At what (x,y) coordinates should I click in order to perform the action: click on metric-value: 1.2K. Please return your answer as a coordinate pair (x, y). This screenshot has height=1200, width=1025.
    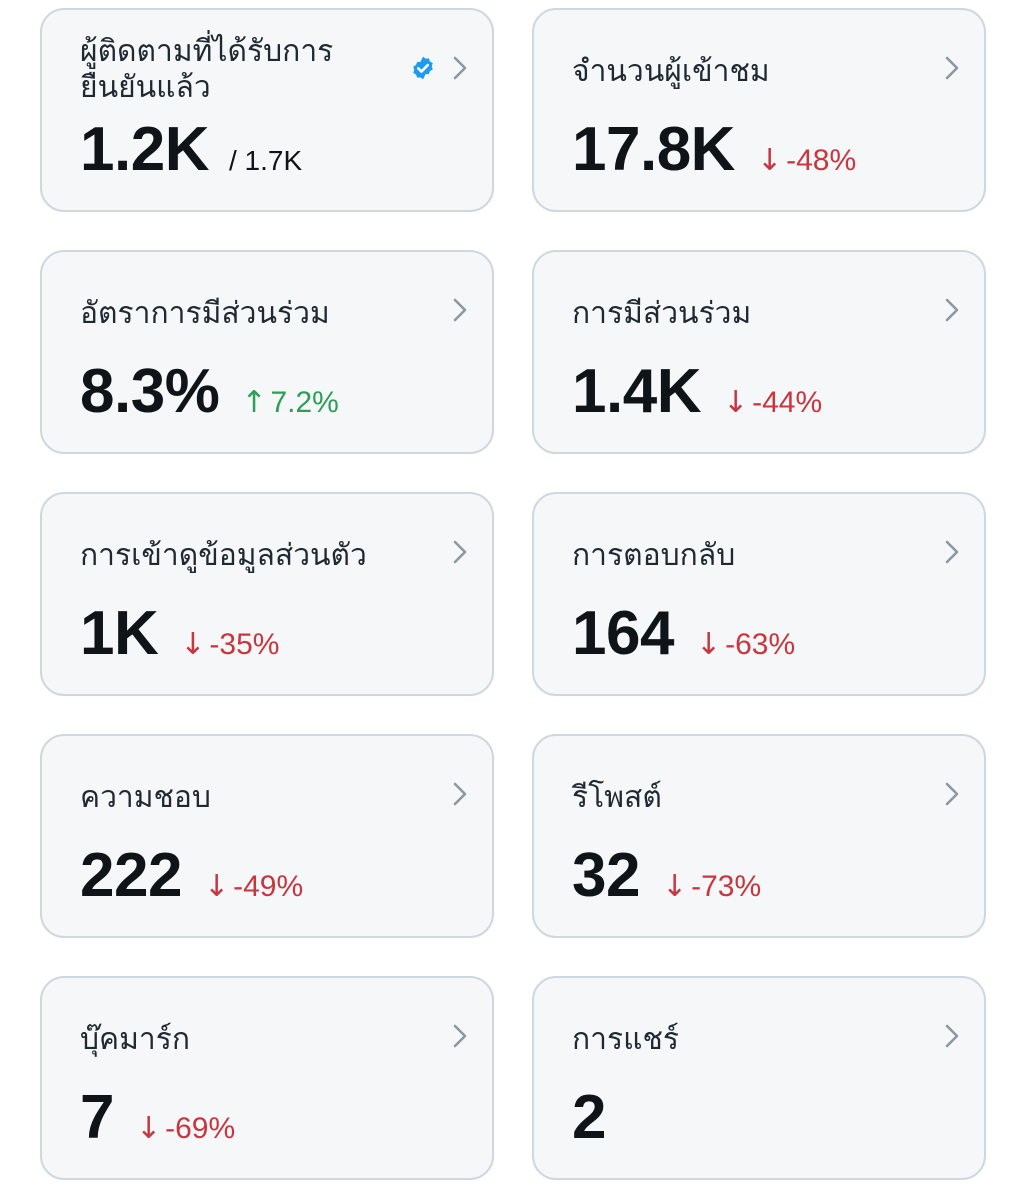
    Looking at the image, I should click on (144, 149).